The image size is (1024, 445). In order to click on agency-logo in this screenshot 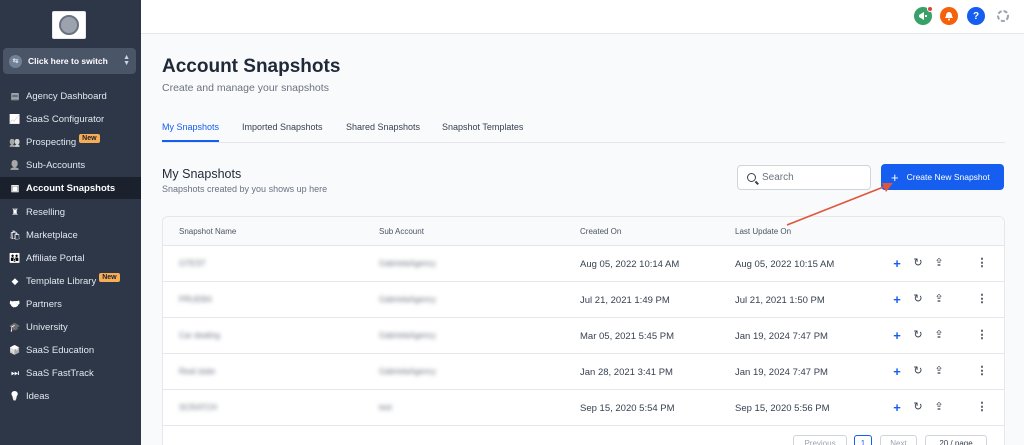, I will do `click(69, 25)`.